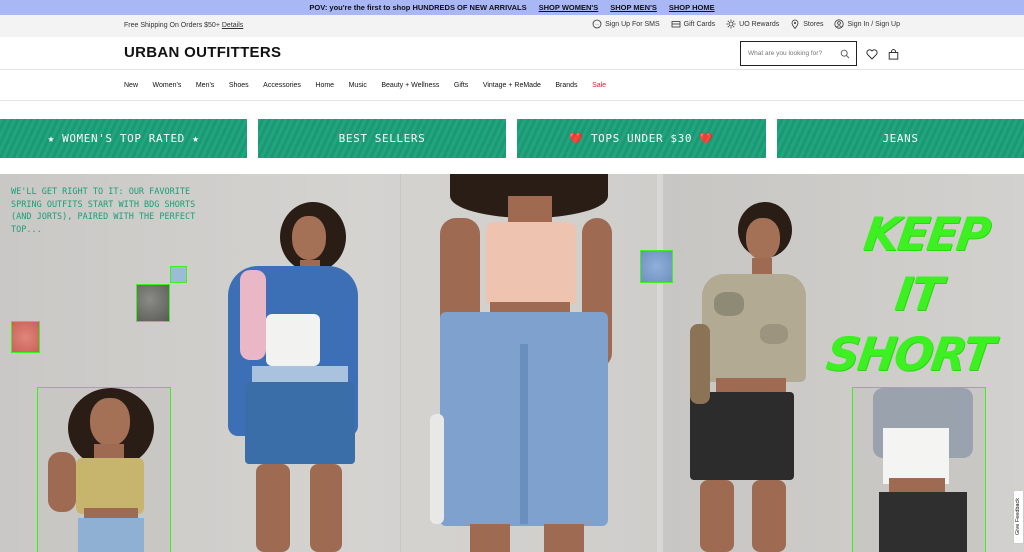 The height and width of the screenshot is (552, 1024). I want to click on swatch-denim, so click(656, 266).